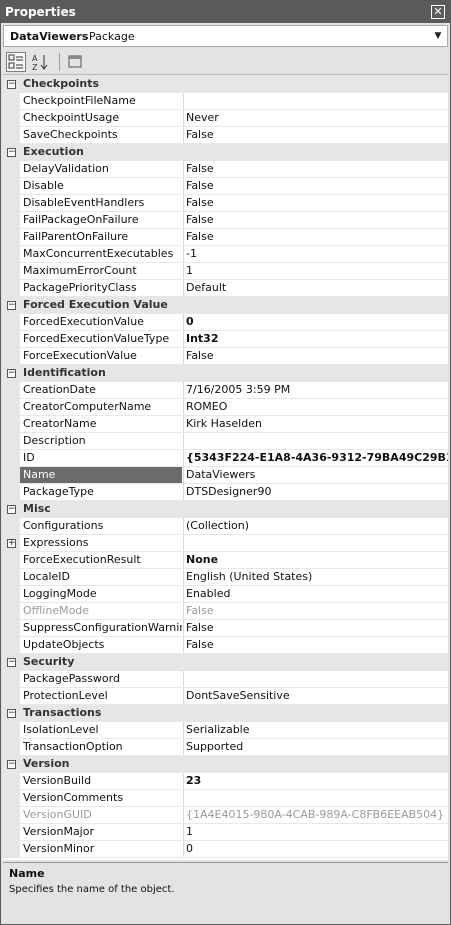 Image resolution: width=451 pixels, height=925 pixels. What do you see at coordinates (315, 458) in the screenshot?
I see `property-value: {5343F224-E1A8-4A36-9312-79BA49C29B13}` at bounding box center [315, 458].